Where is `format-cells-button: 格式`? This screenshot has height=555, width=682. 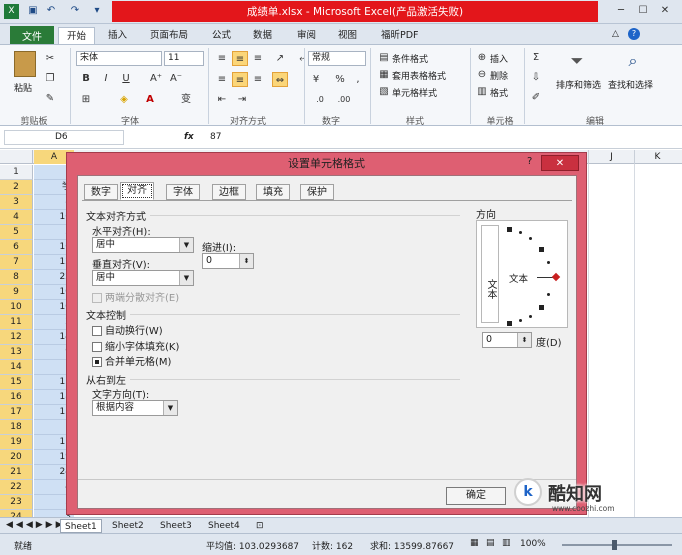
format-cells-button: 格式 is located at coordinates (499, 92).